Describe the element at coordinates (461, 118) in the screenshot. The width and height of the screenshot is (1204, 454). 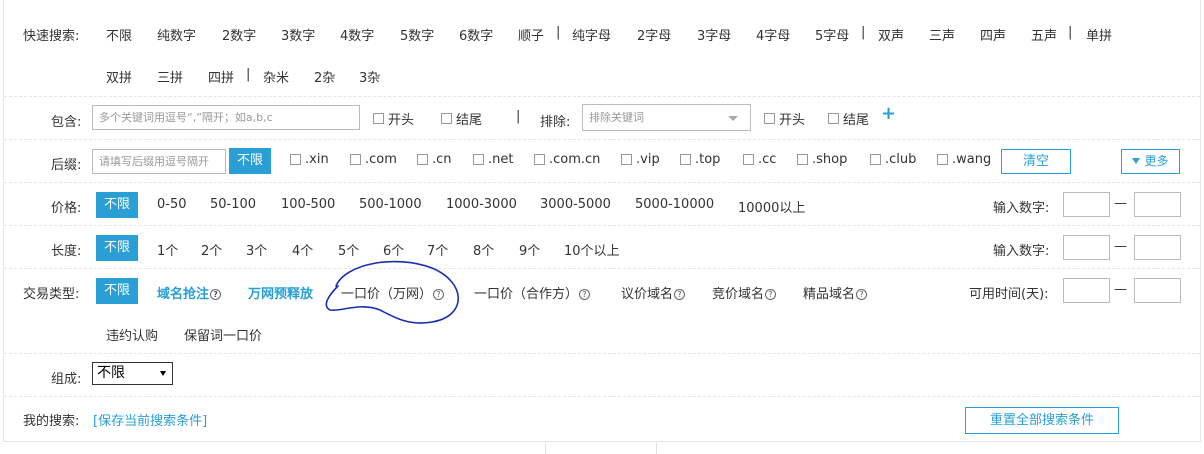
I see `include-end-checkbox: 结尾` at that location.